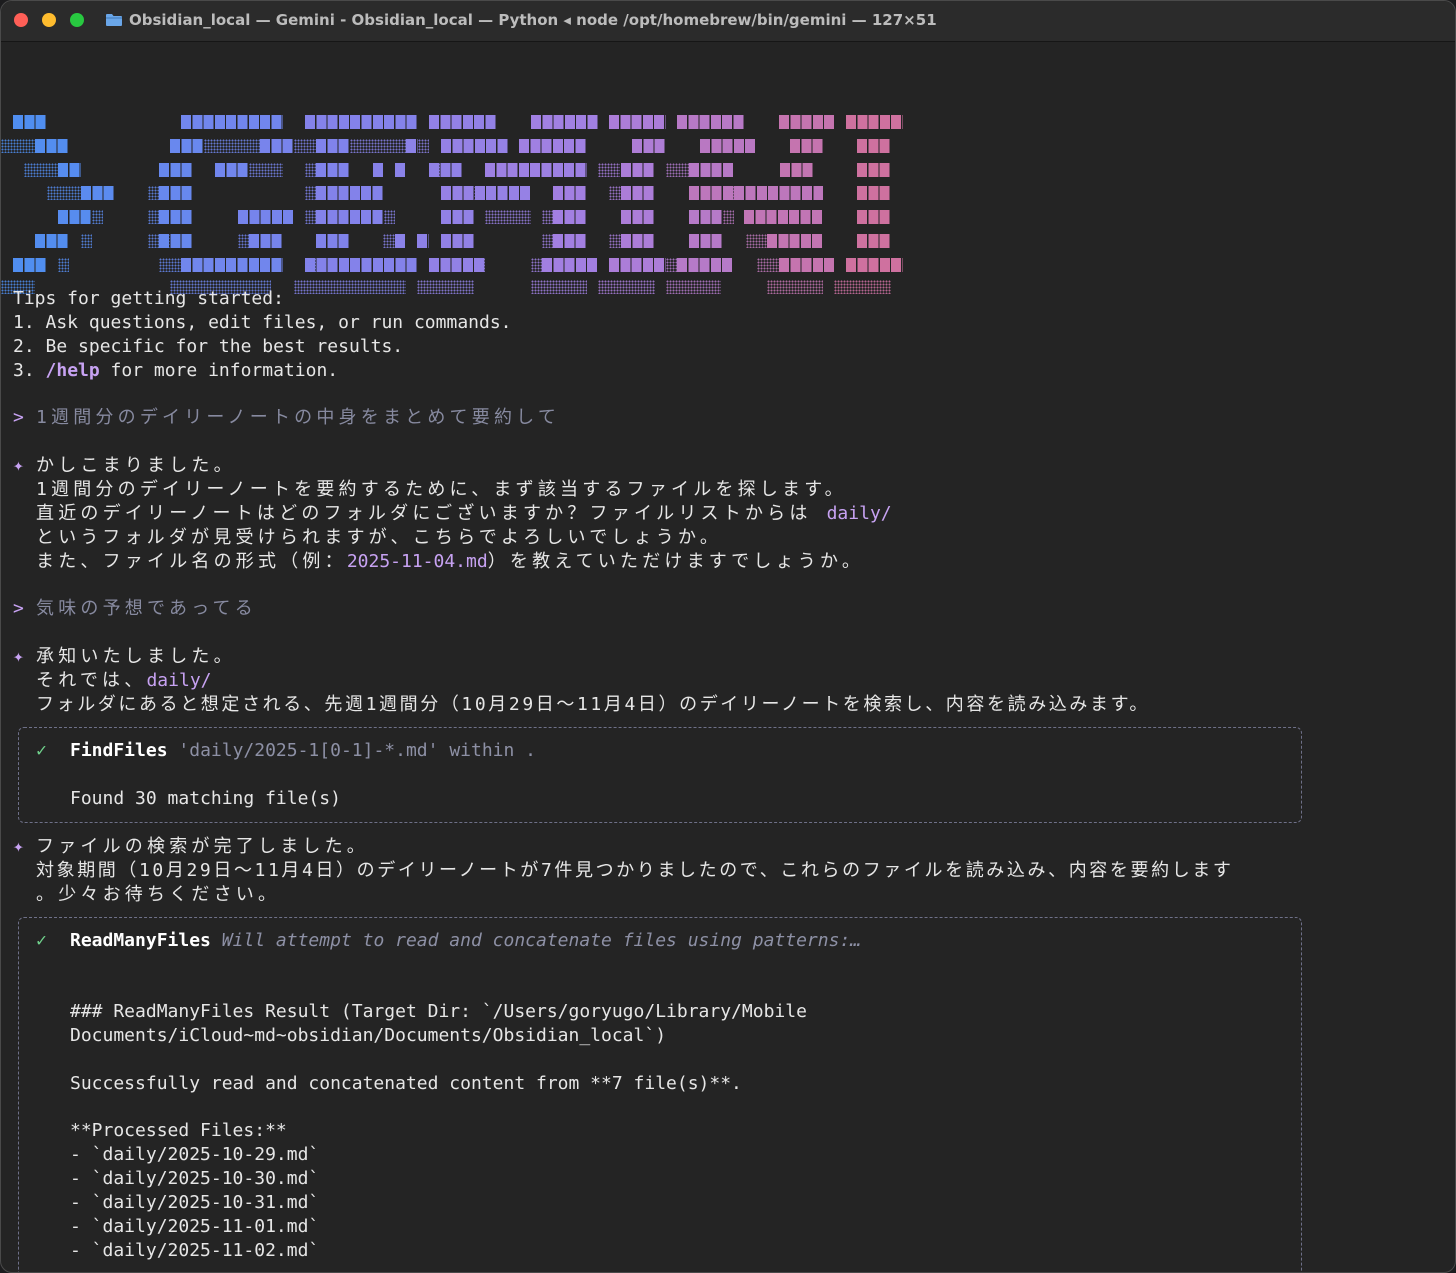 This screenshot has height=1273, width=1456. I want to click on processed-files-heading: **Processed Files:**, so click(178, 1130).